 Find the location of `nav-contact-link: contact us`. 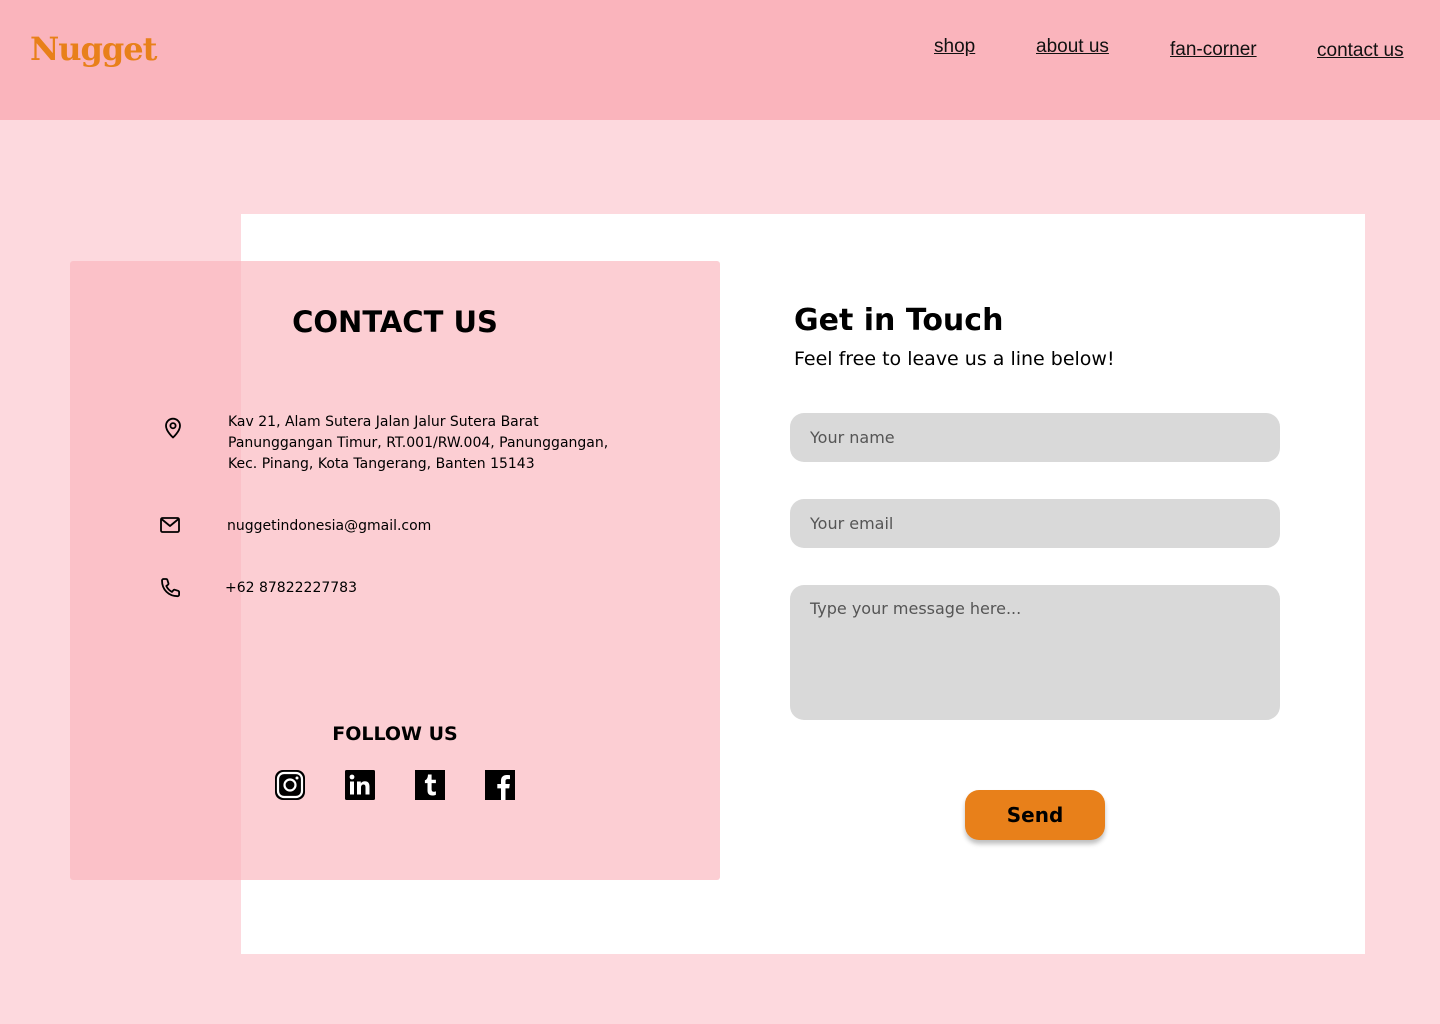

nav-contact-link: contact us is located at coordinates (1360, 51).